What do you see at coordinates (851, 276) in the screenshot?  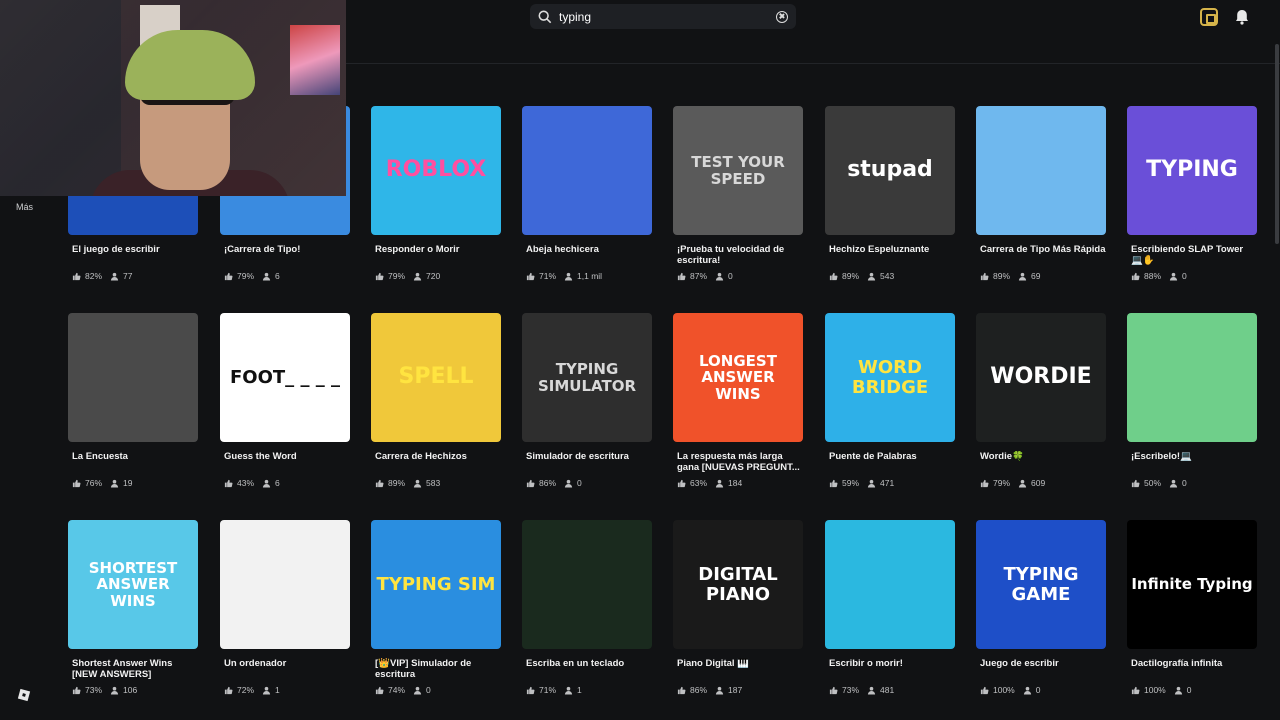 I see `rating-value: 89%` at bounding box center [851, 276].